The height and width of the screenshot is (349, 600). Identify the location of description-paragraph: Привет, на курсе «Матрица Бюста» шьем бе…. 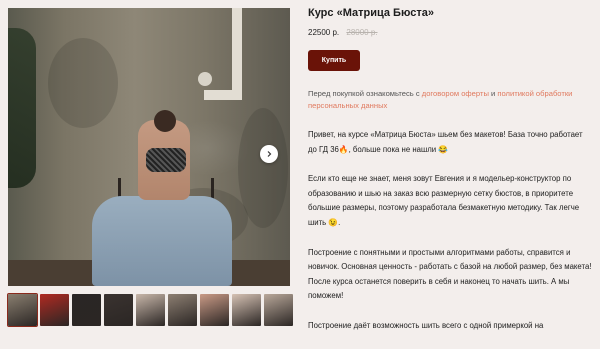
(445, 142).